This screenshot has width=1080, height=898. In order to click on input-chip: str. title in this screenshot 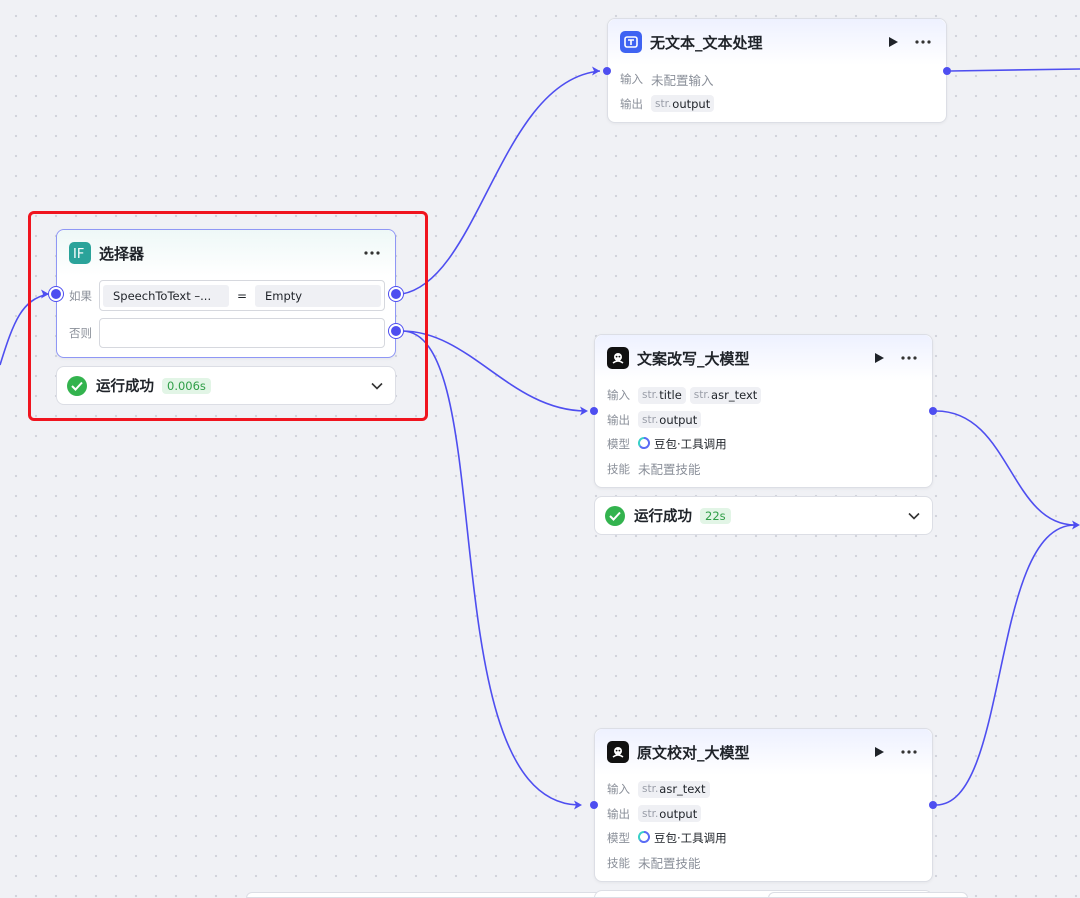, I will do `click(662, 395)`.